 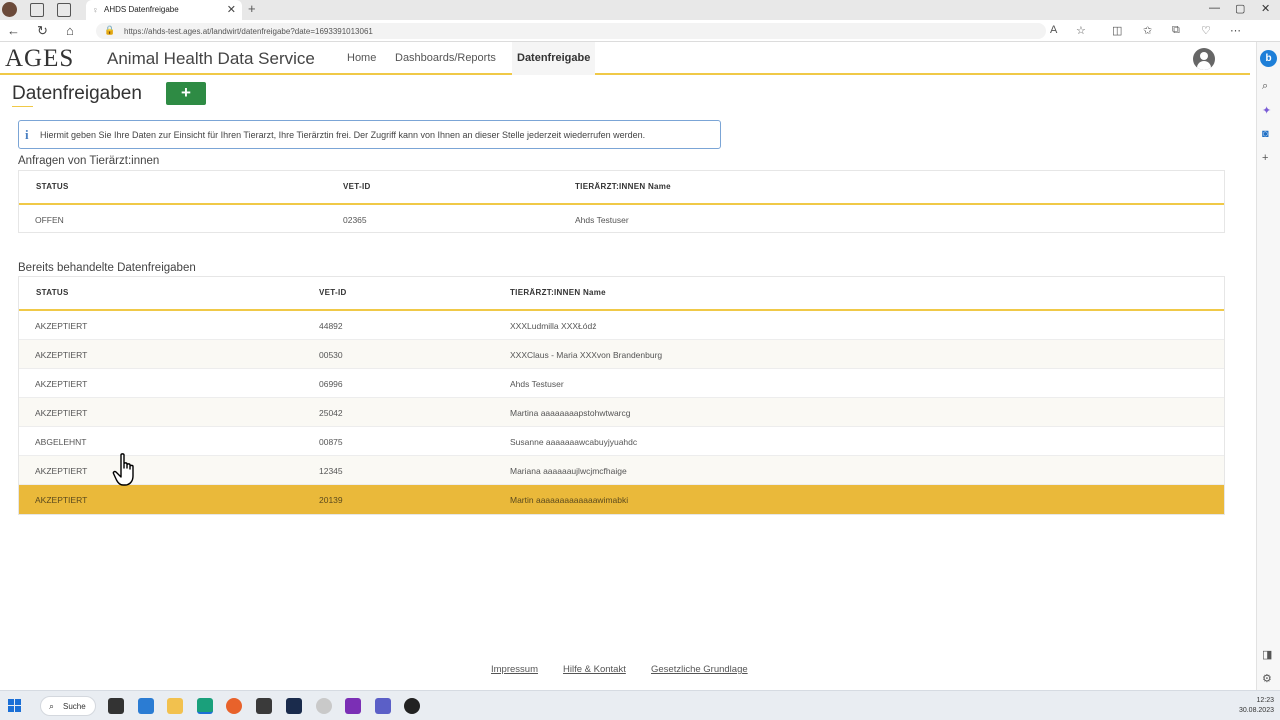 What do you see at coordinates (1265, 8) in the screenshot?
I see `close-window-button: ✕` at bounding box center [1265, 8].